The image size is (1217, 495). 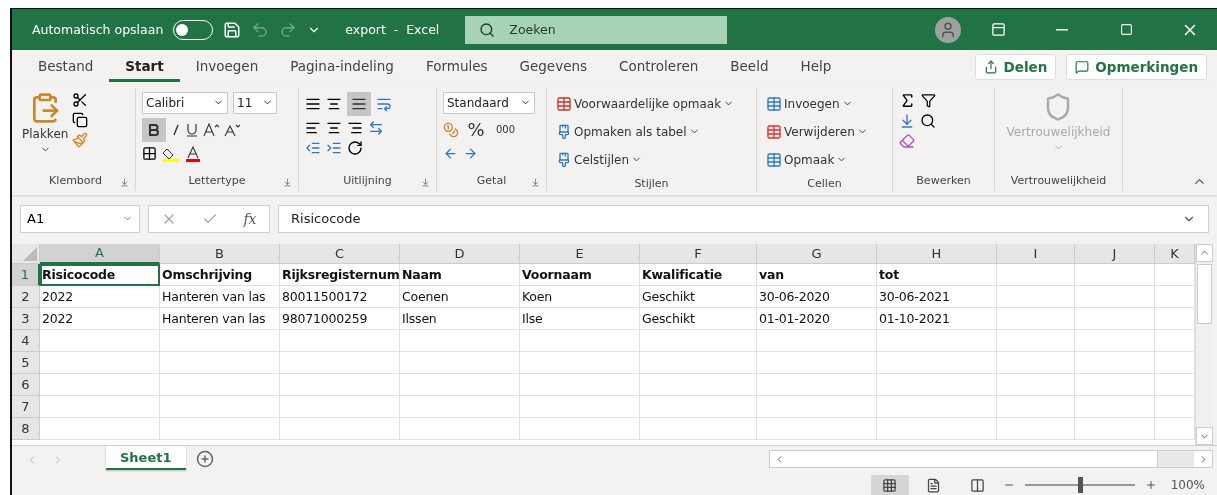 I want to click on font-shrink-icon, so click(x=232, y=129).